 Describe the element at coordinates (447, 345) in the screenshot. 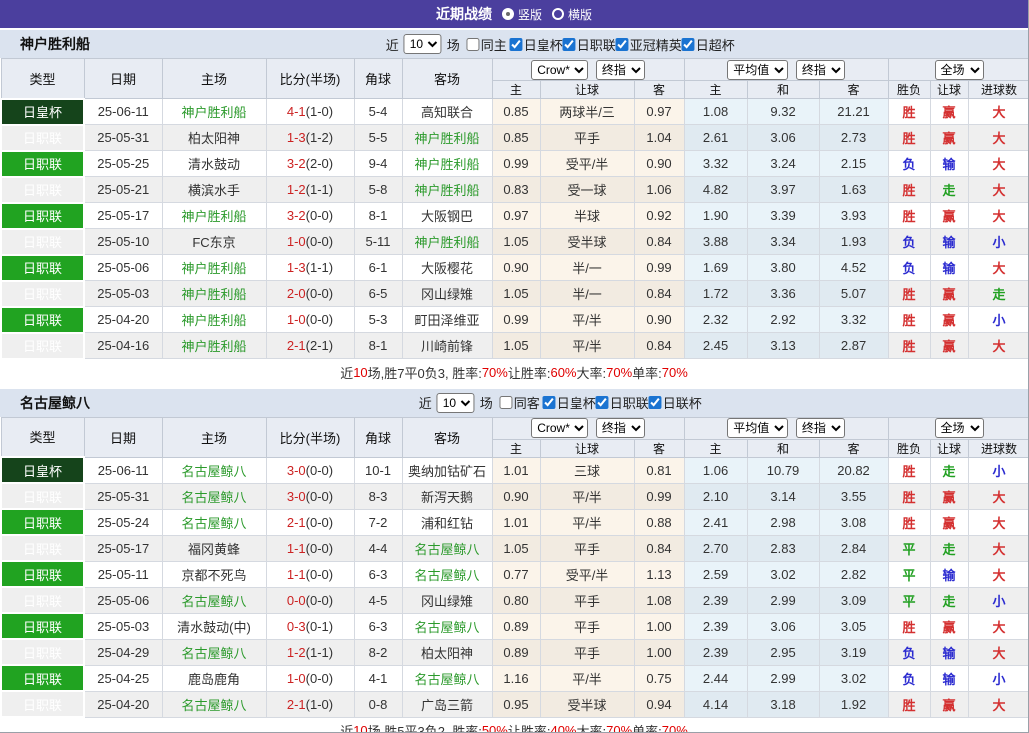

I see `away-team: 川崎前锋` at that location.